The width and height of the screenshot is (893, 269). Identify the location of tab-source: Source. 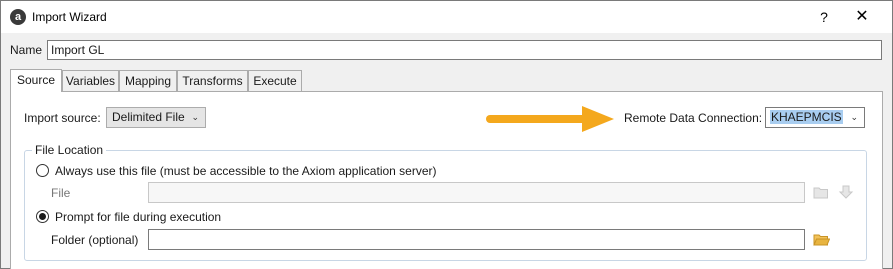
(36, 80).